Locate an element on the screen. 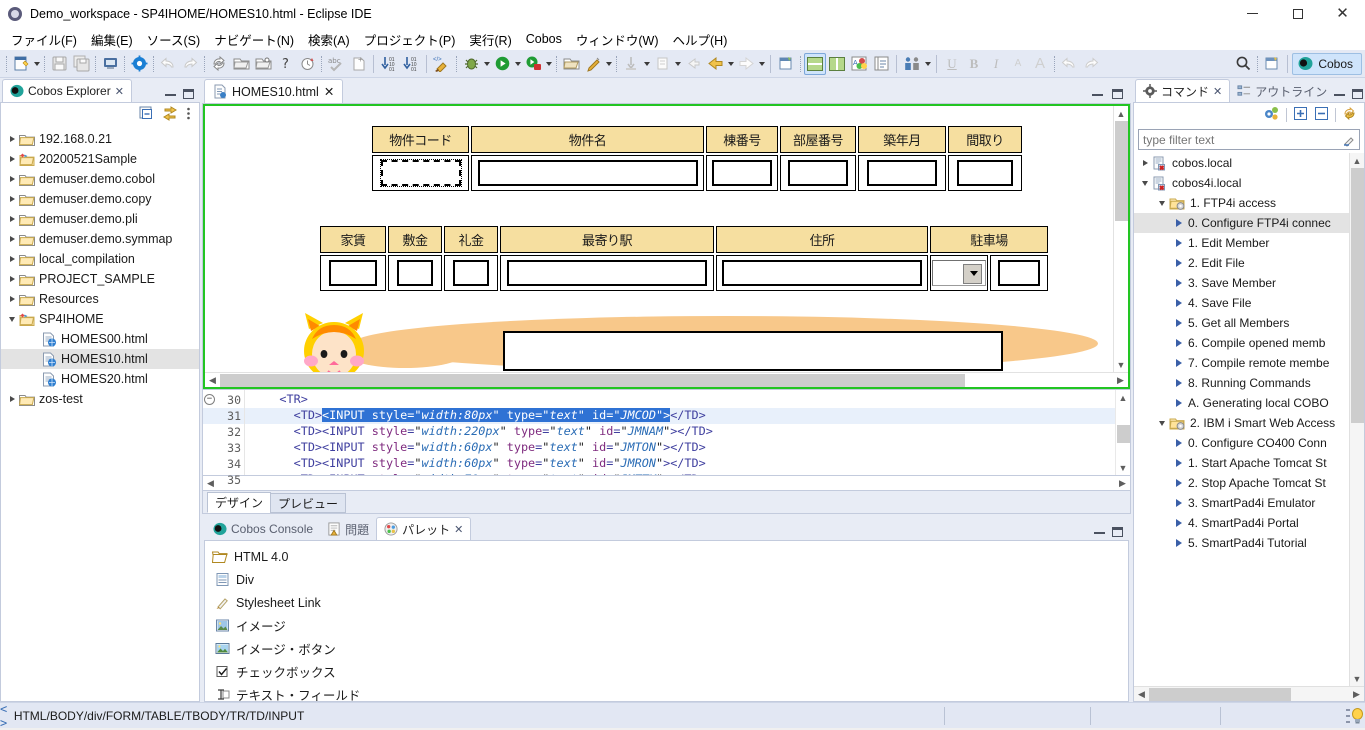 The height and width of the screenshot is (730, 1365). designer-hscroll-thumb is located at coordinates (592, 380).